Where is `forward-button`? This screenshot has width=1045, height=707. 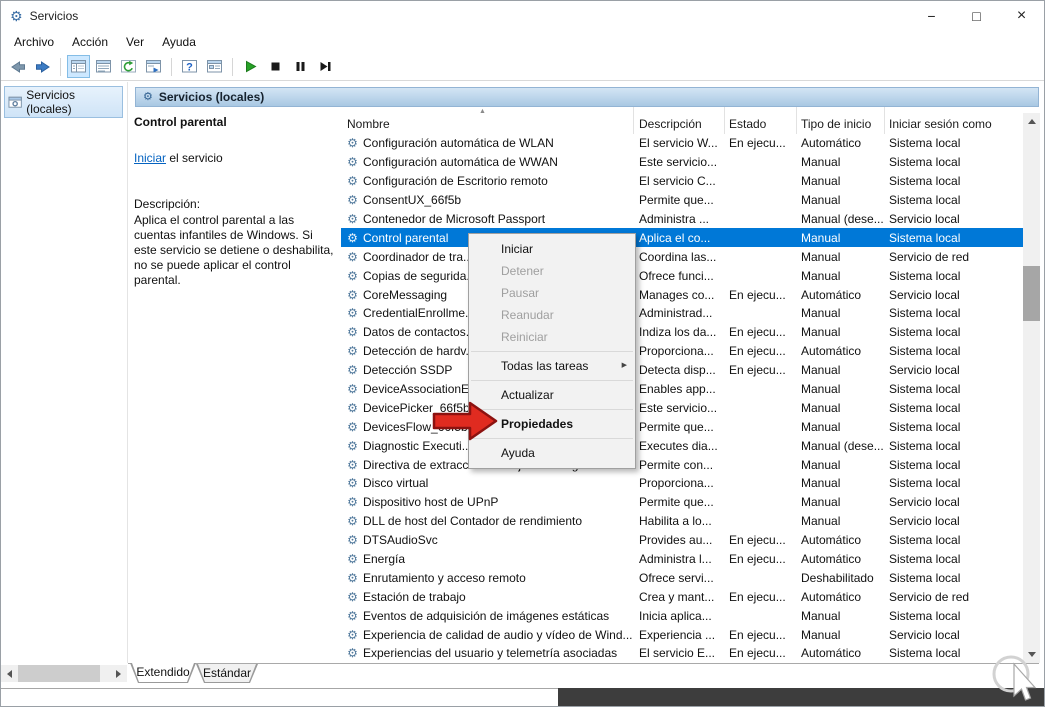 forward-button is located at coordinates (42, 66).